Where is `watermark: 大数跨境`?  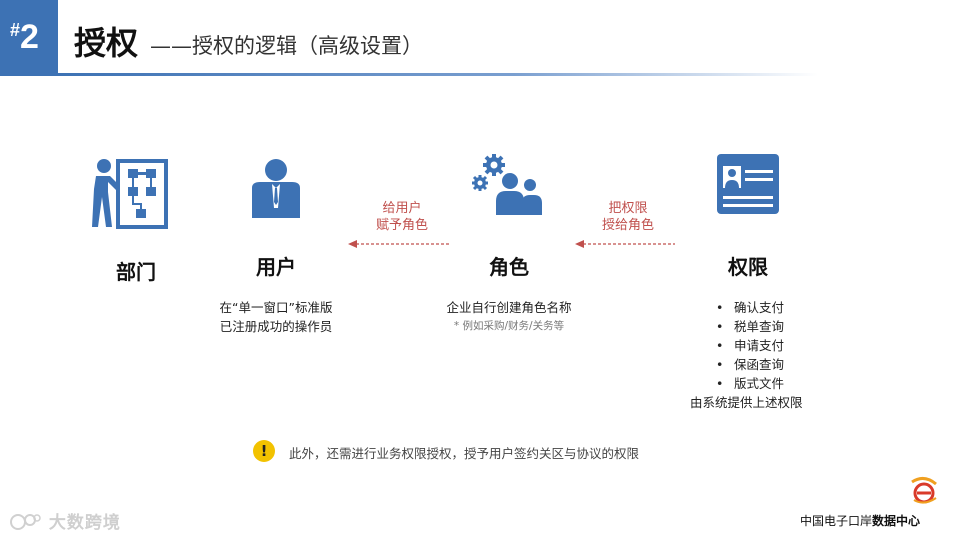 watermark: 大数跨境 is located at coordinates (64, 520).